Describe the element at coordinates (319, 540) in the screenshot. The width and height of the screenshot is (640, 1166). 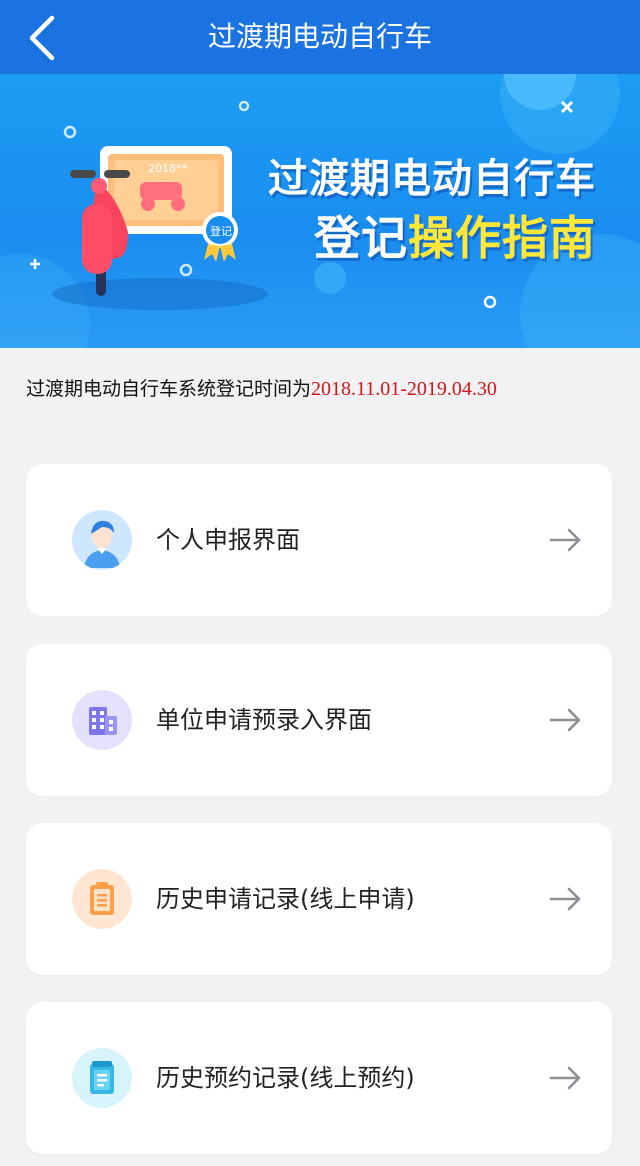
I see `menu-item-personal-declaration: 个人申报界面` at that location.